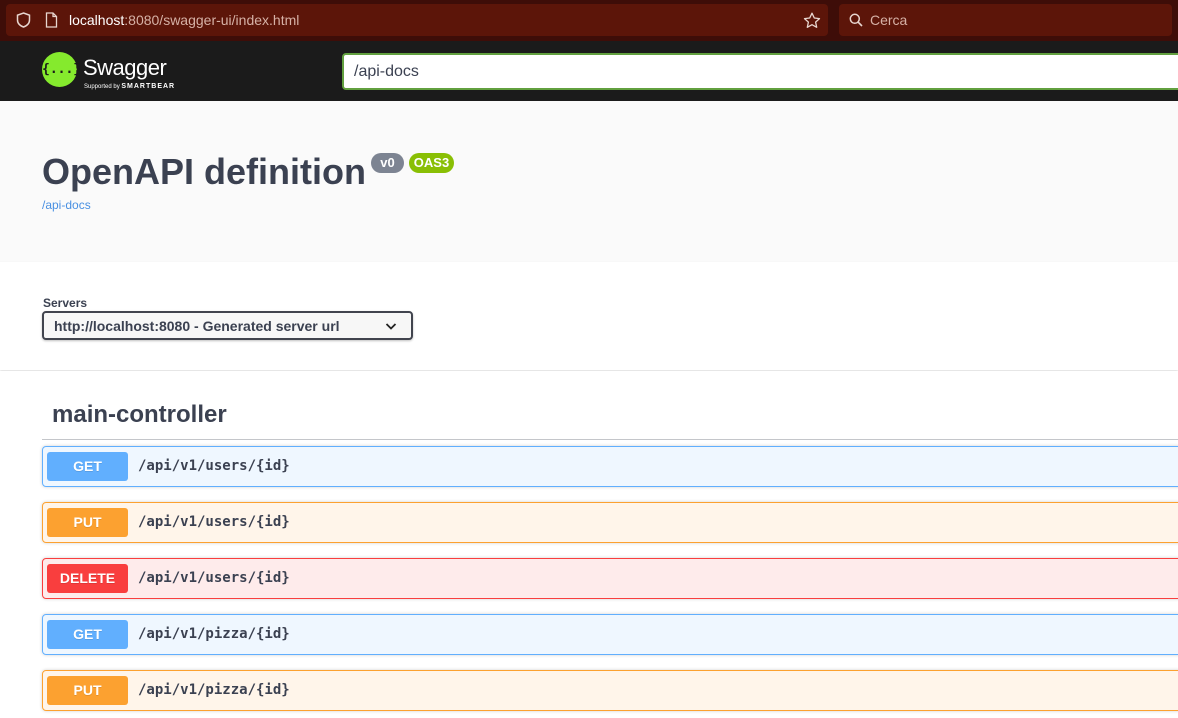  Describe the element at coordinates (204, 171) in the screenshot. I see `api-title: OpenAPI definition` at that location.